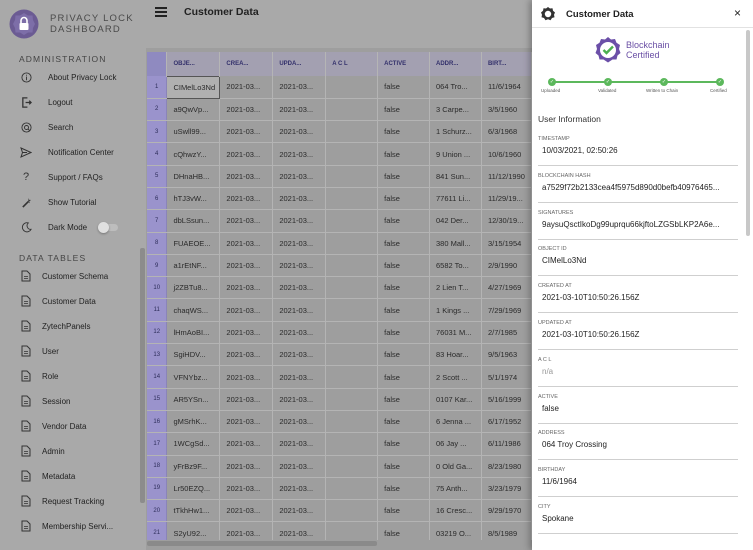 This screenshot has height=550, width=753. What do you see at coordinates (73, 152) in the screenshot?
I see `nav-notification-center: Notification Center` at bounding box center [73, 152].